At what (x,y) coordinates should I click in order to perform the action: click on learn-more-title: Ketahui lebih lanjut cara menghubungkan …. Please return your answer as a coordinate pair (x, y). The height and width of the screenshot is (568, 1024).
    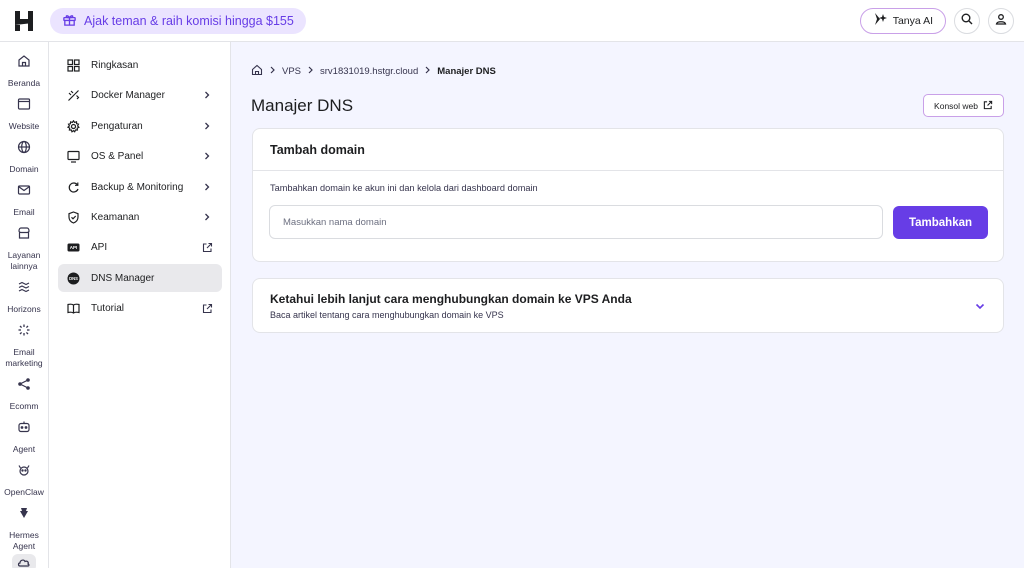
    Looking at the image, I should click on (451, 299).